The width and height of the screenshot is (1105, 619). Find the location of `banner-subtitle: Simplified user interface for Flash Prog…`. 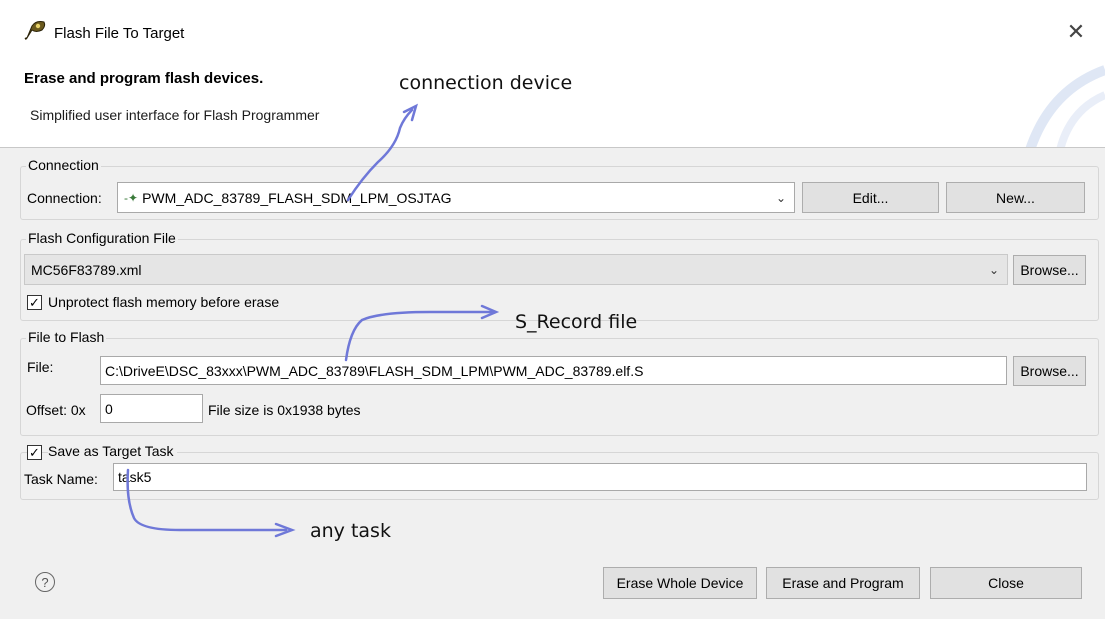

banner-subtitle: Simplified user interface for Flash Prog… is located at coordinates (175, 115).